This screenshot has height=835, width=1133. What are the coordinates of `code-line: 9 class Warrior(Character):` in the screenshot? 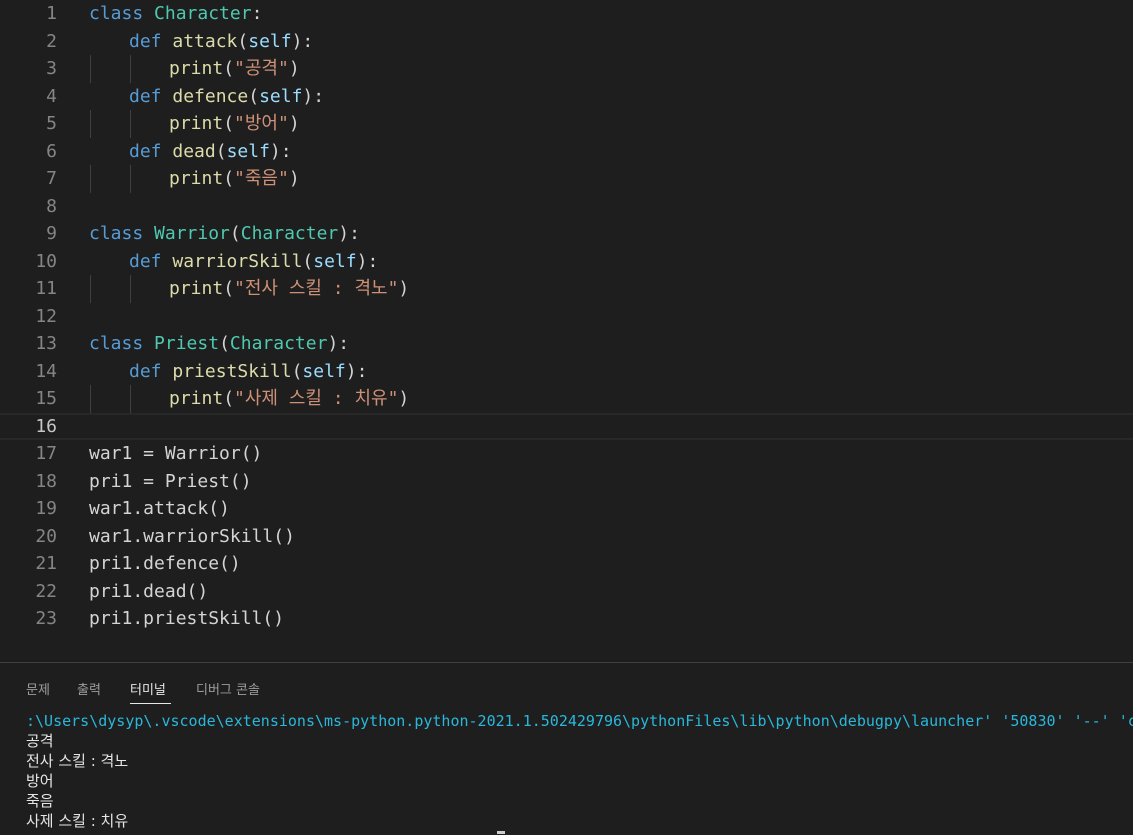 It's located at (566, 234).